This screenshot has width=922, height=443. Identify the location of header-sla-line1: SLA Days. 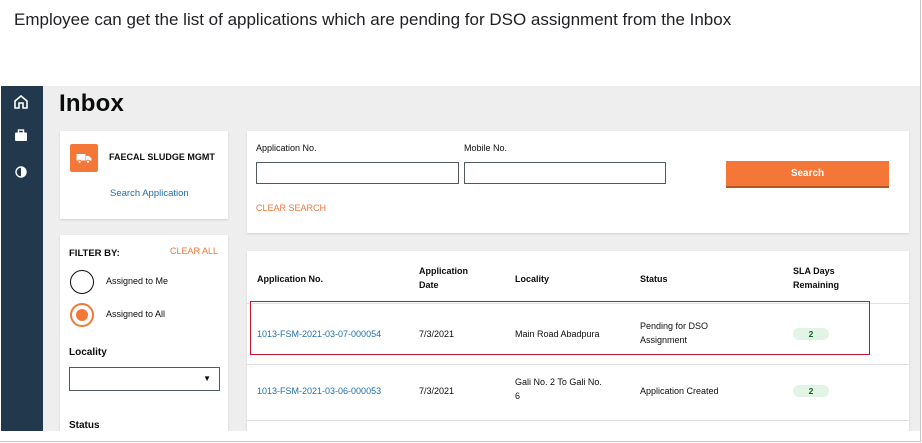
(814, 271).